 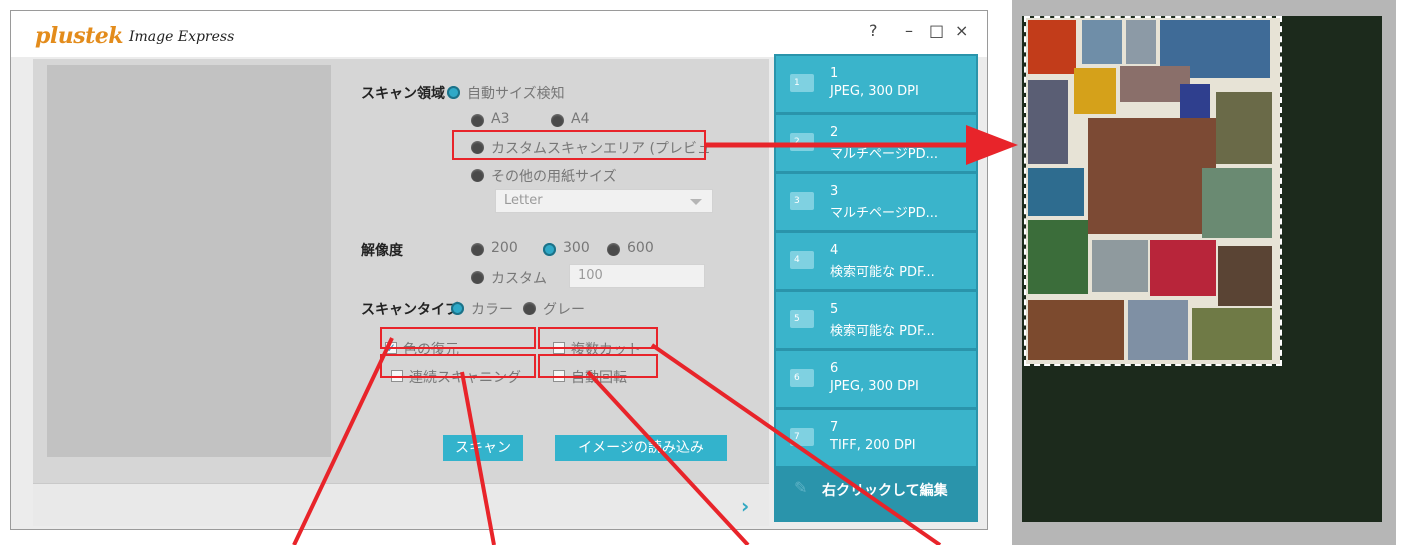 I want to click on pointer-line-multi-crop, so click(x=796, y=444).